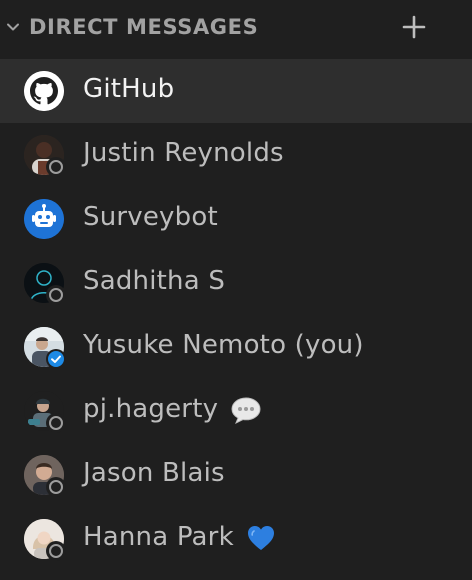  I want to click on dm-item-hanna-park: Hanna Park, so click(236, 539).